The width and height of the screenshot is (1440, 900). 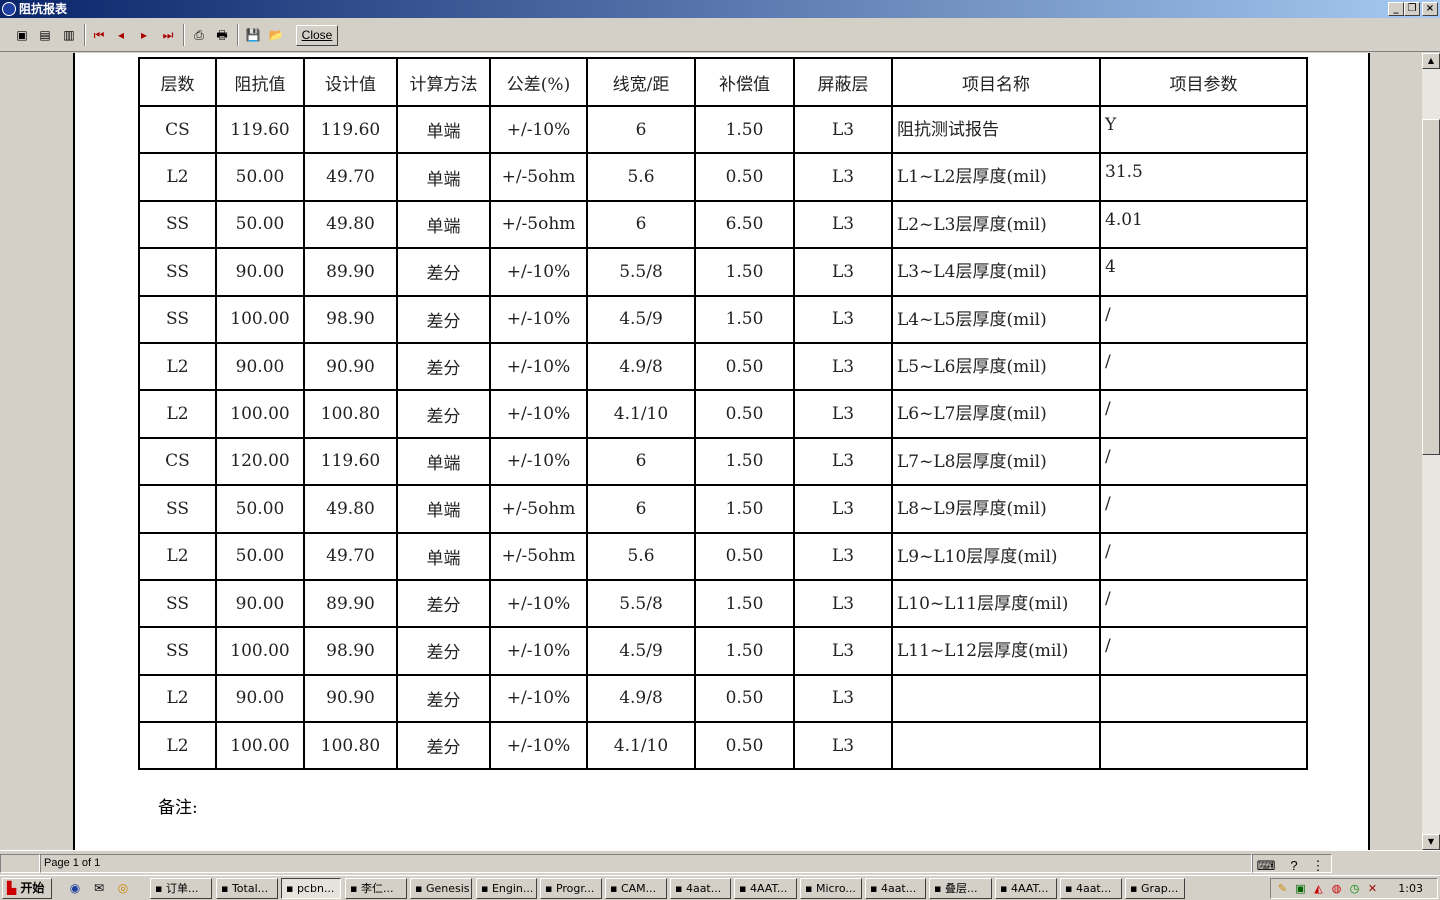 I want to click on table-cell: CS, so click(x=177, y=461).